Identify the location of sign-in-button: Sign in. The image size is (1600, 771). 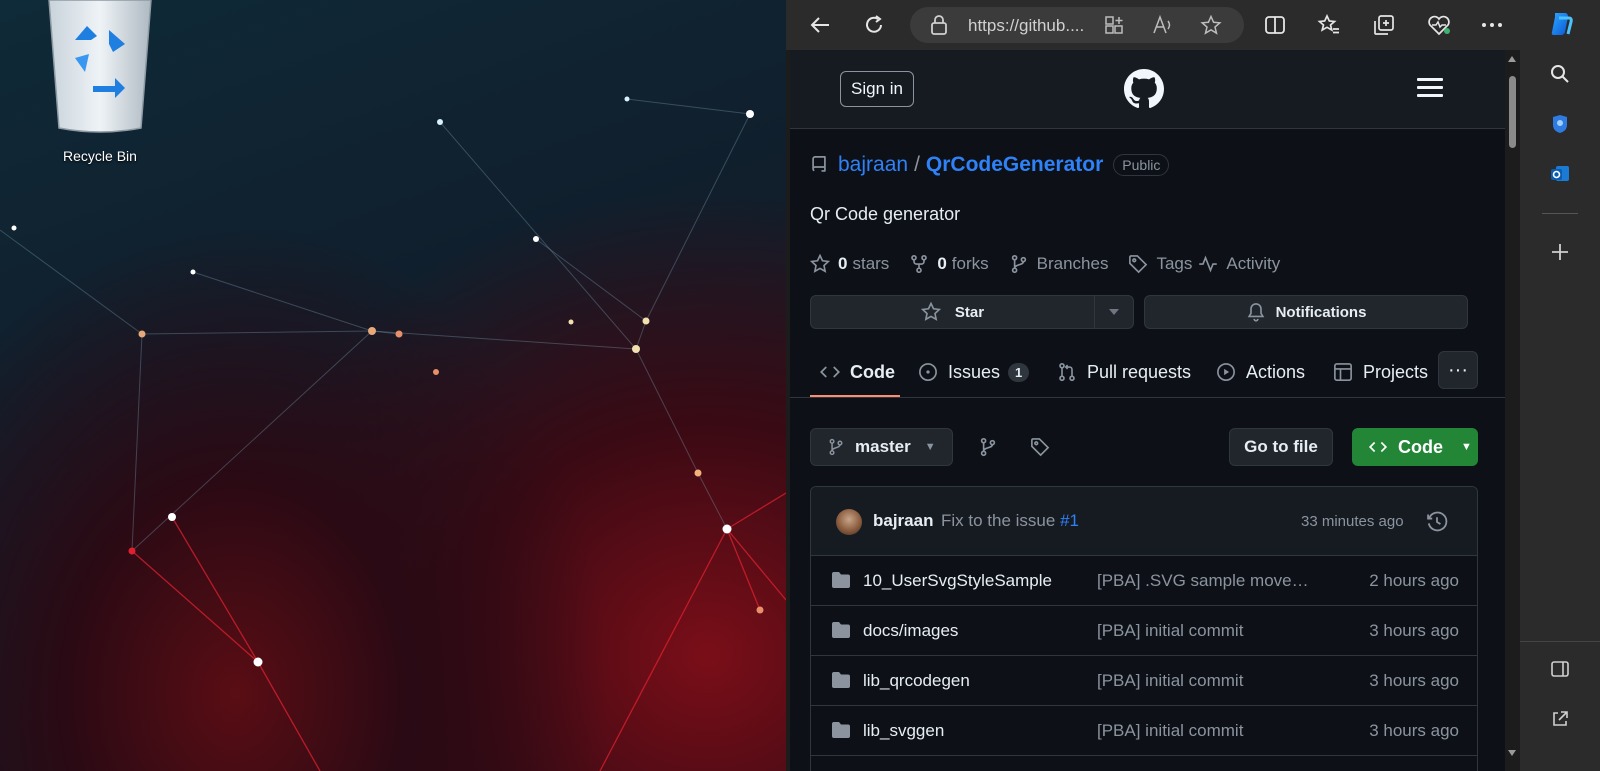
(877, 89).